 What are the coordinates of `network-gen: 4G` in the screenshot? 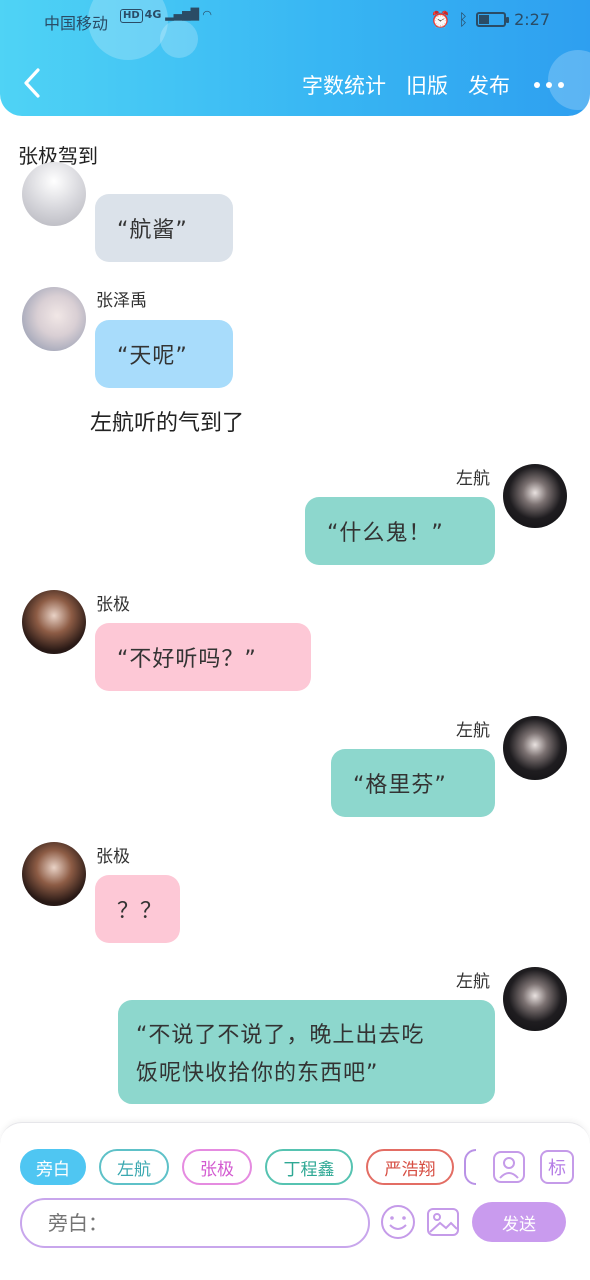 It's located at (153, 14).